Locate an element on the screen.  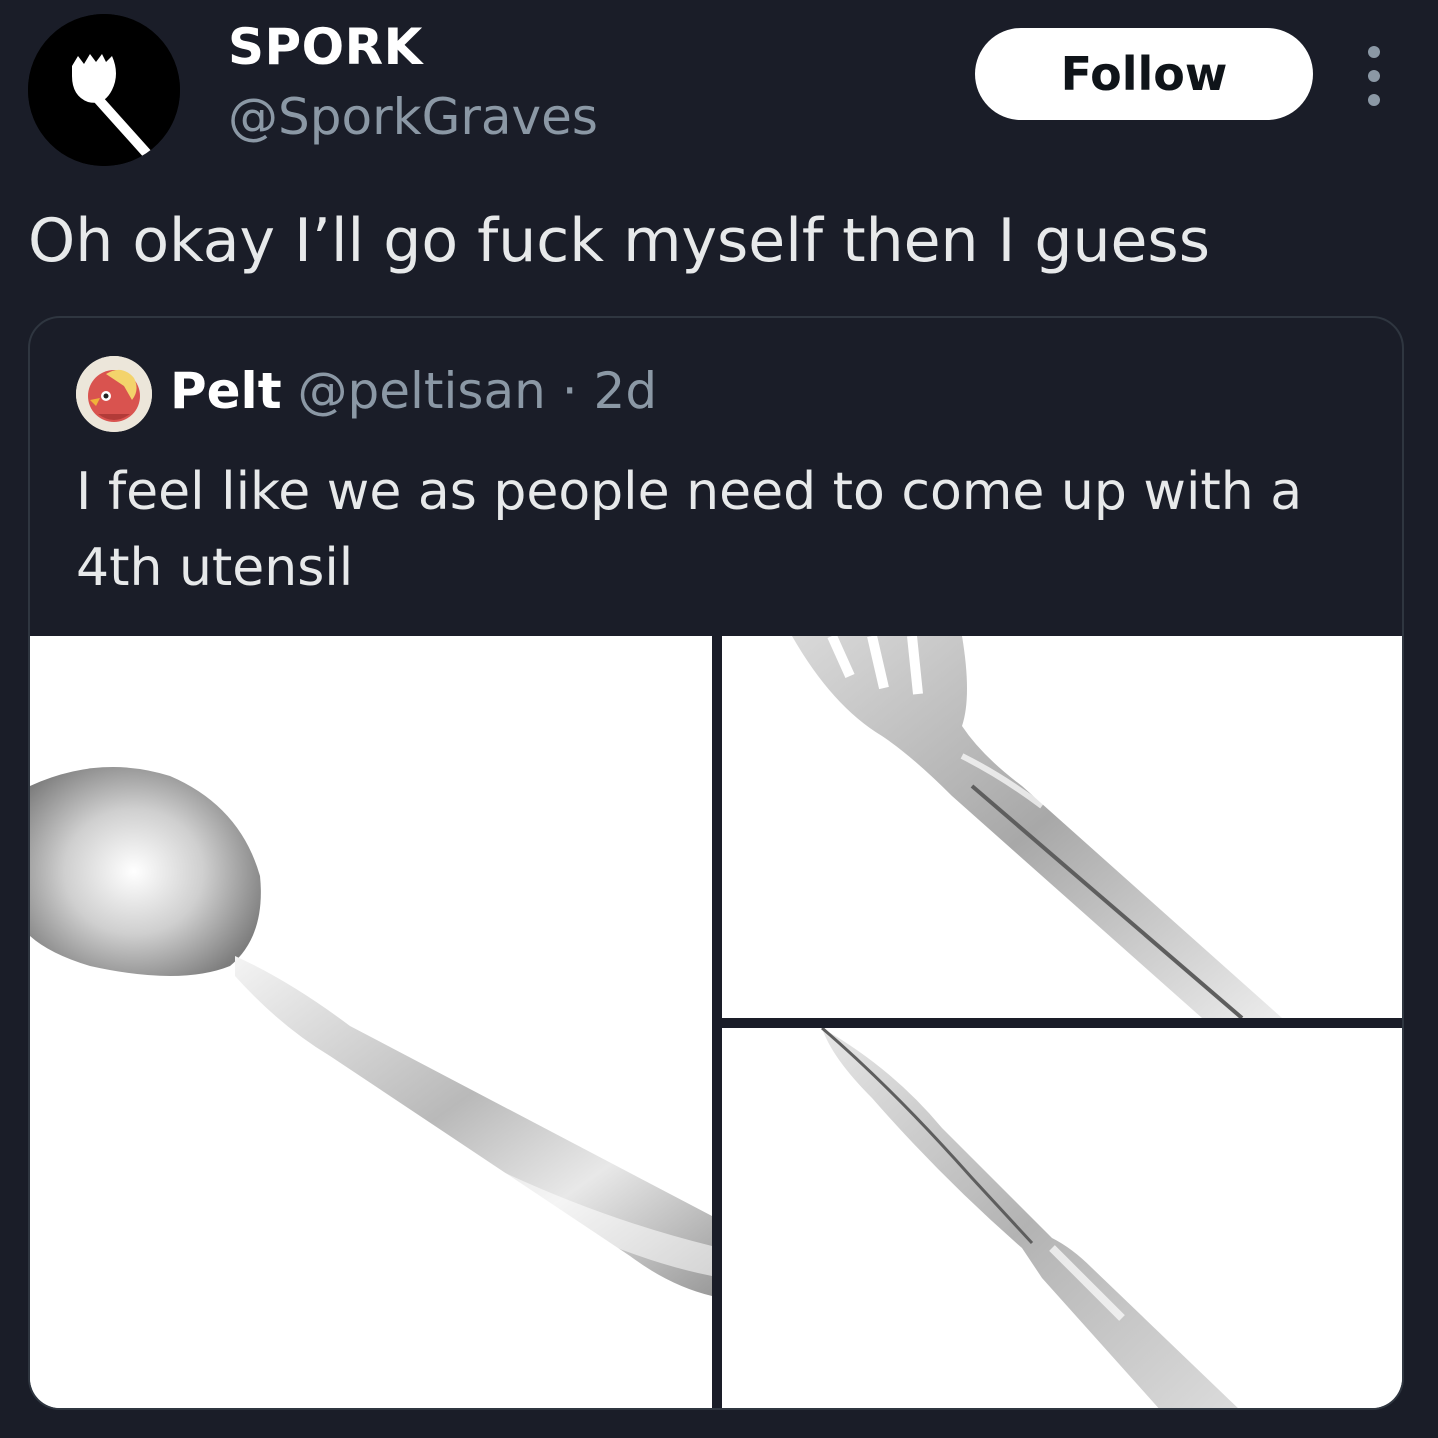
knife-illustration is located at coordinates (1062, 1218).